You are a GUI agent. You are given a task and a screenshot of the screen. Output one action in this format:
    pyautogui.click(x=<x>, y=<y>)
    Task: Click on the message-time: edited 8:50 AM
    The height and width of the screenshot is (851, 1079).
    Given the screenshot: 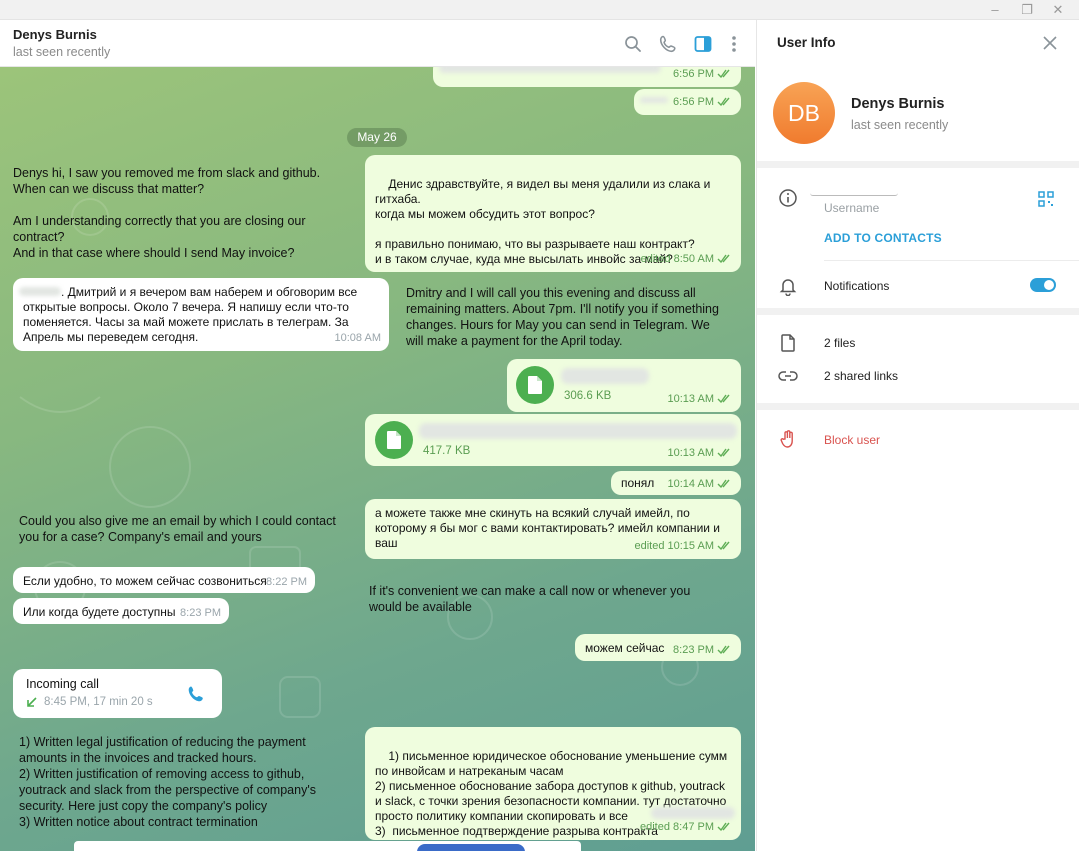 What is the action you would take?
    pyautogui.click(x=687, y=259)
    